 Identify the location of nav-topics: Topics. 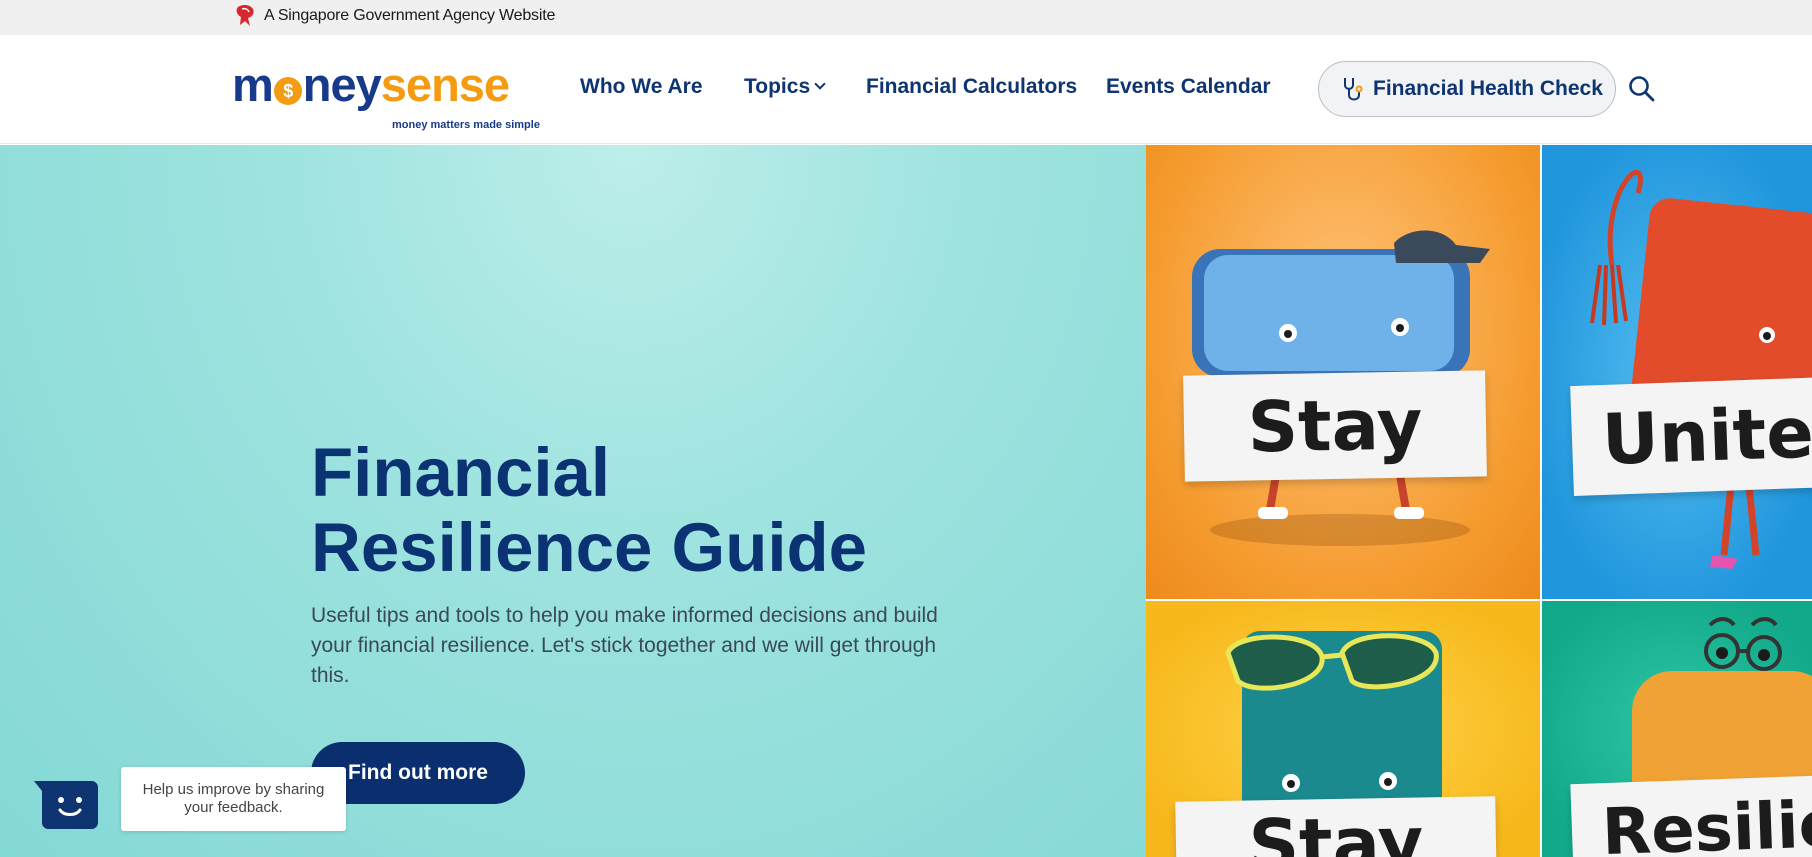
(785, 87).